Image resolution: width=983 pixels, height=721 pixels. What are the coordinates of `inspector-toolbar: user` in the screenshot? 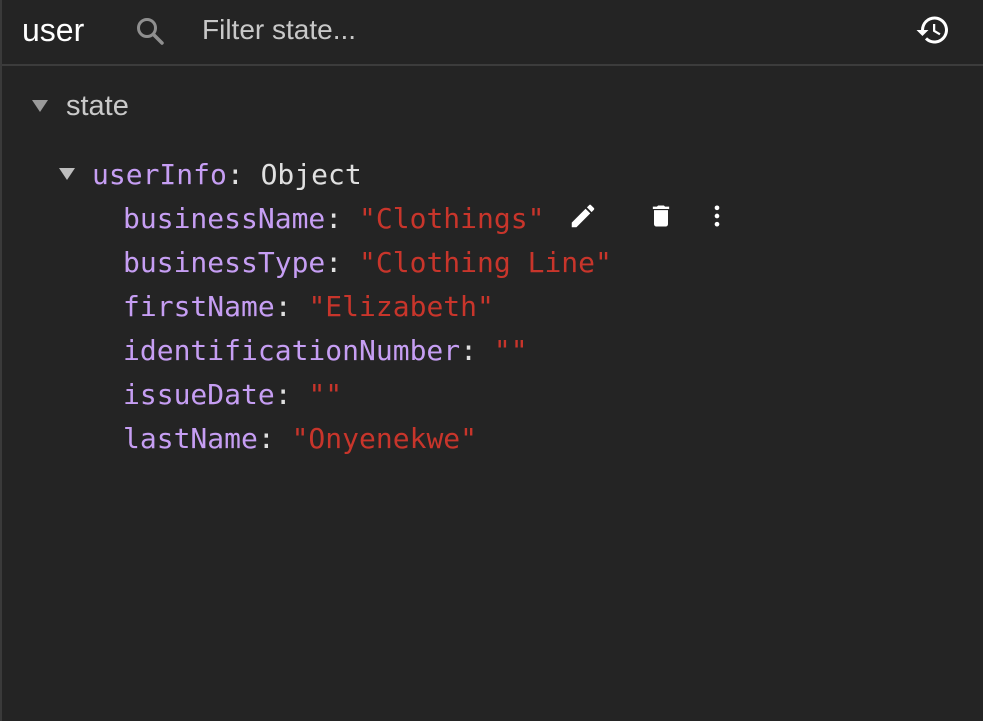 It's located at (492, 33).